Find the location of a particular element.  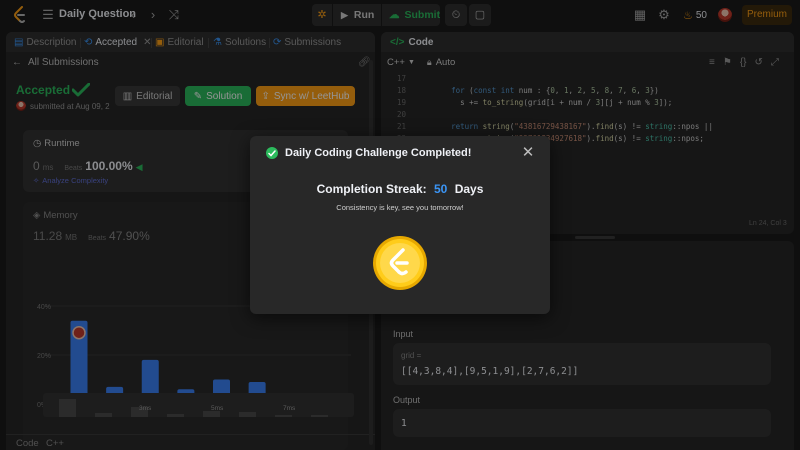

close-icon: ✕ is located at coordinates (528, 152).